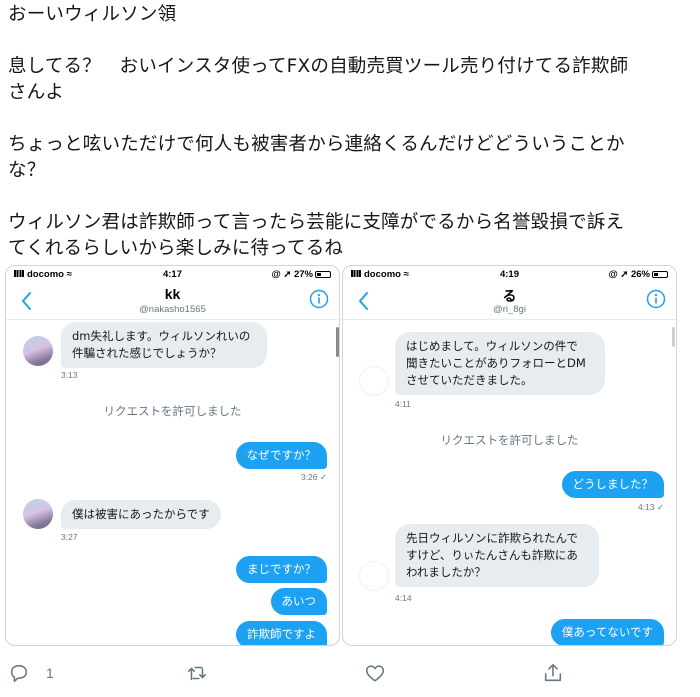 Image resolution: width=700 pixels, height=697 pixels. I want to click on tweet-line: ウィルソン君は詐欺師って言ったら芸能に支障がでるから名誉毀損で訴え, so click(316, 222).